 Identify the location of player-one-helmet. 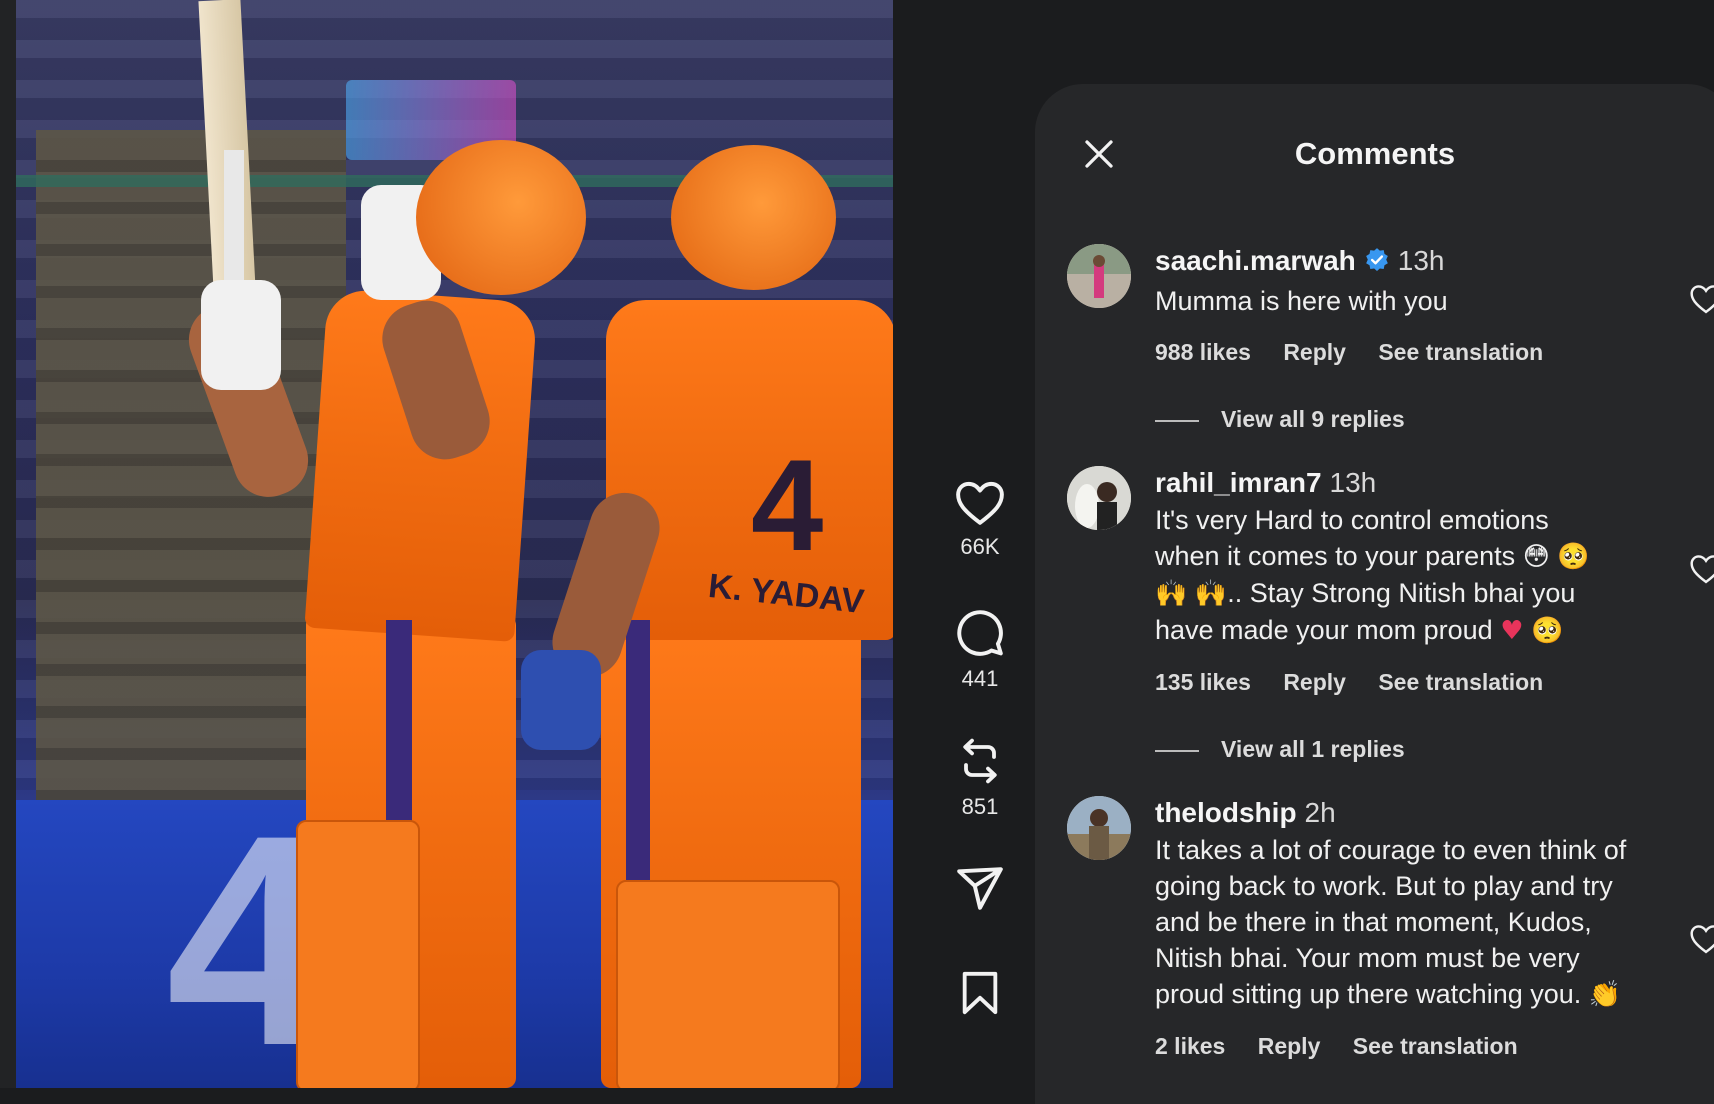
(501, 217).